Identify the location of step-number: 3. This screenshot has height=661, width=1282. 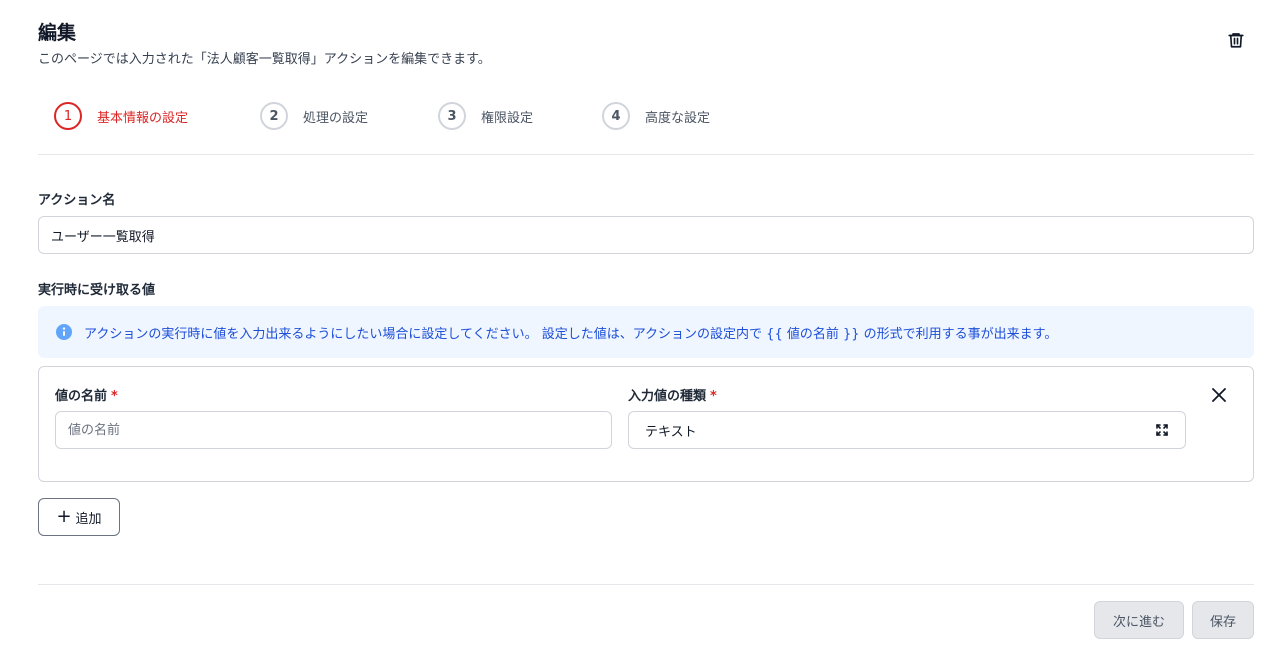
(452, 116).